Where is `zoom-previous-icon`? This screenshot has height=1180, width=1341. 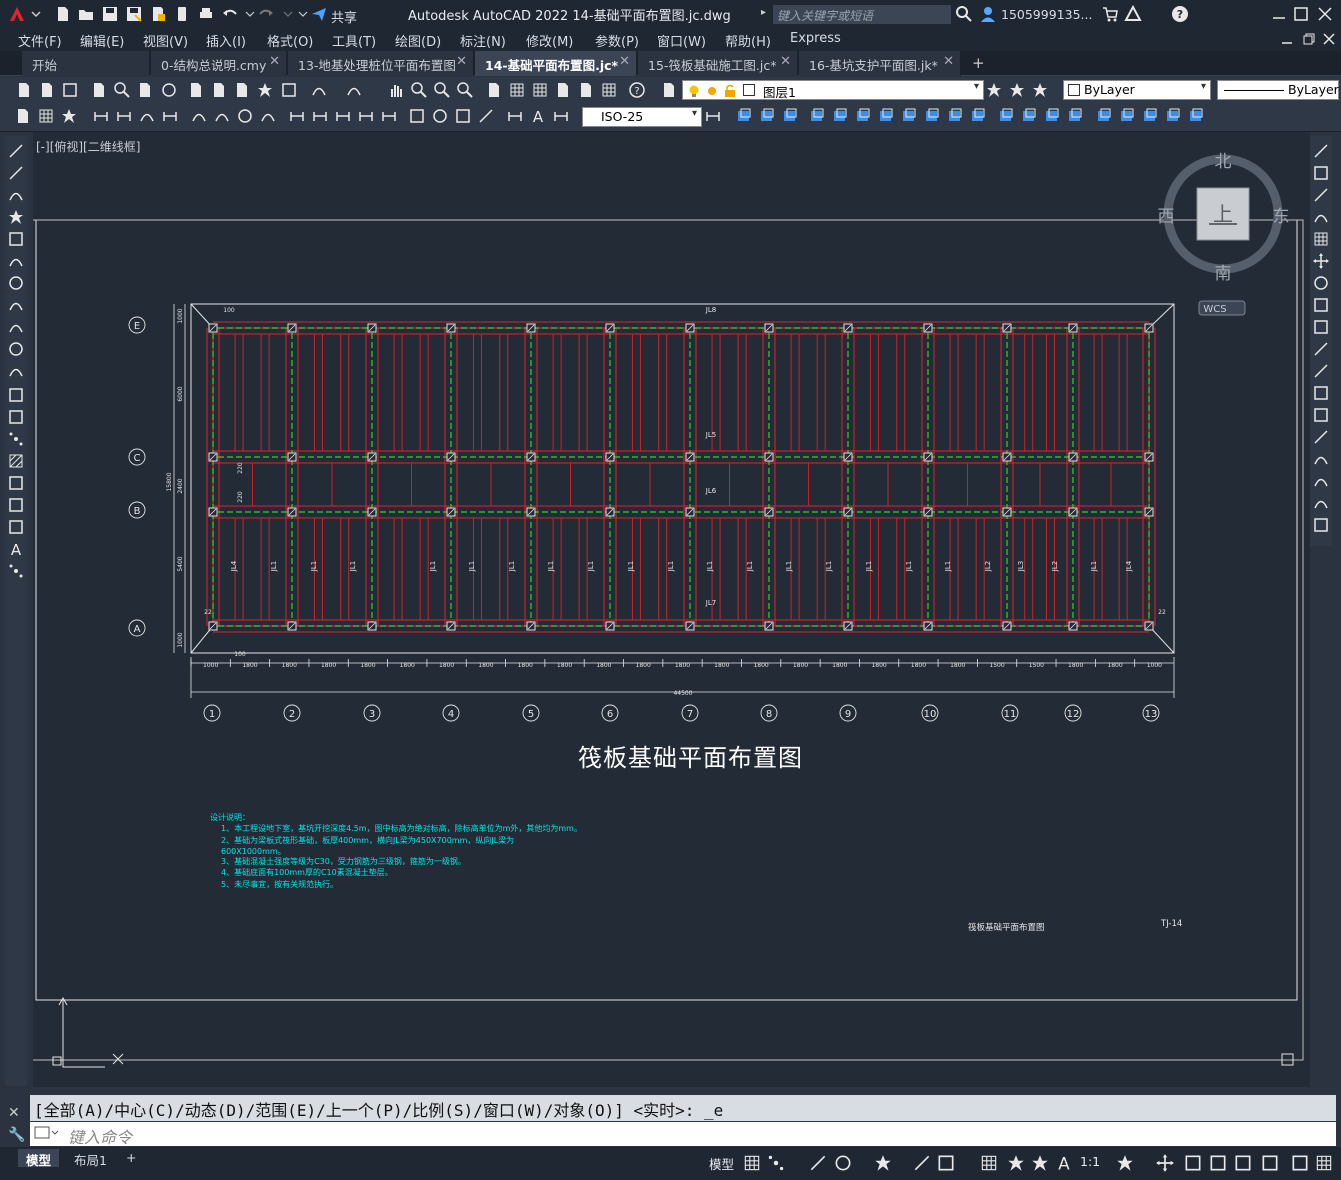
zoom-previous-icon is located at coordinates (465, 90).